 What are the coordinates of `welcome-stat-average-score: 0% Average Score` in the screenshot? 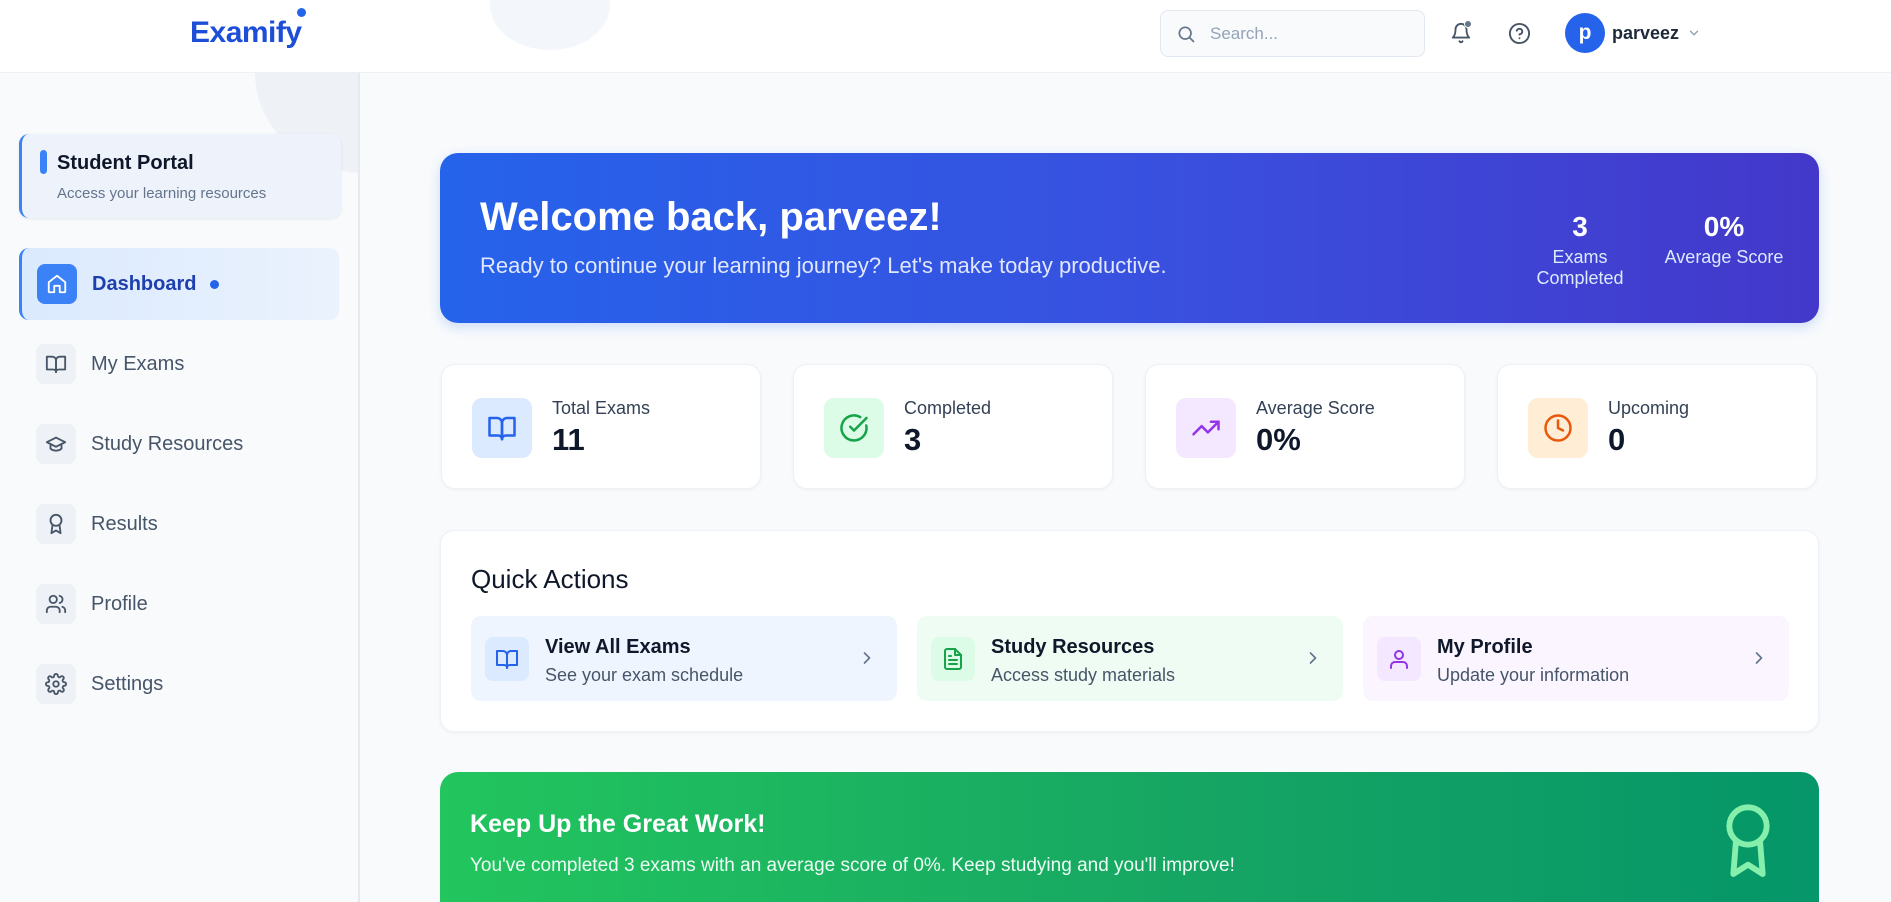 It's located at (1724, 239).